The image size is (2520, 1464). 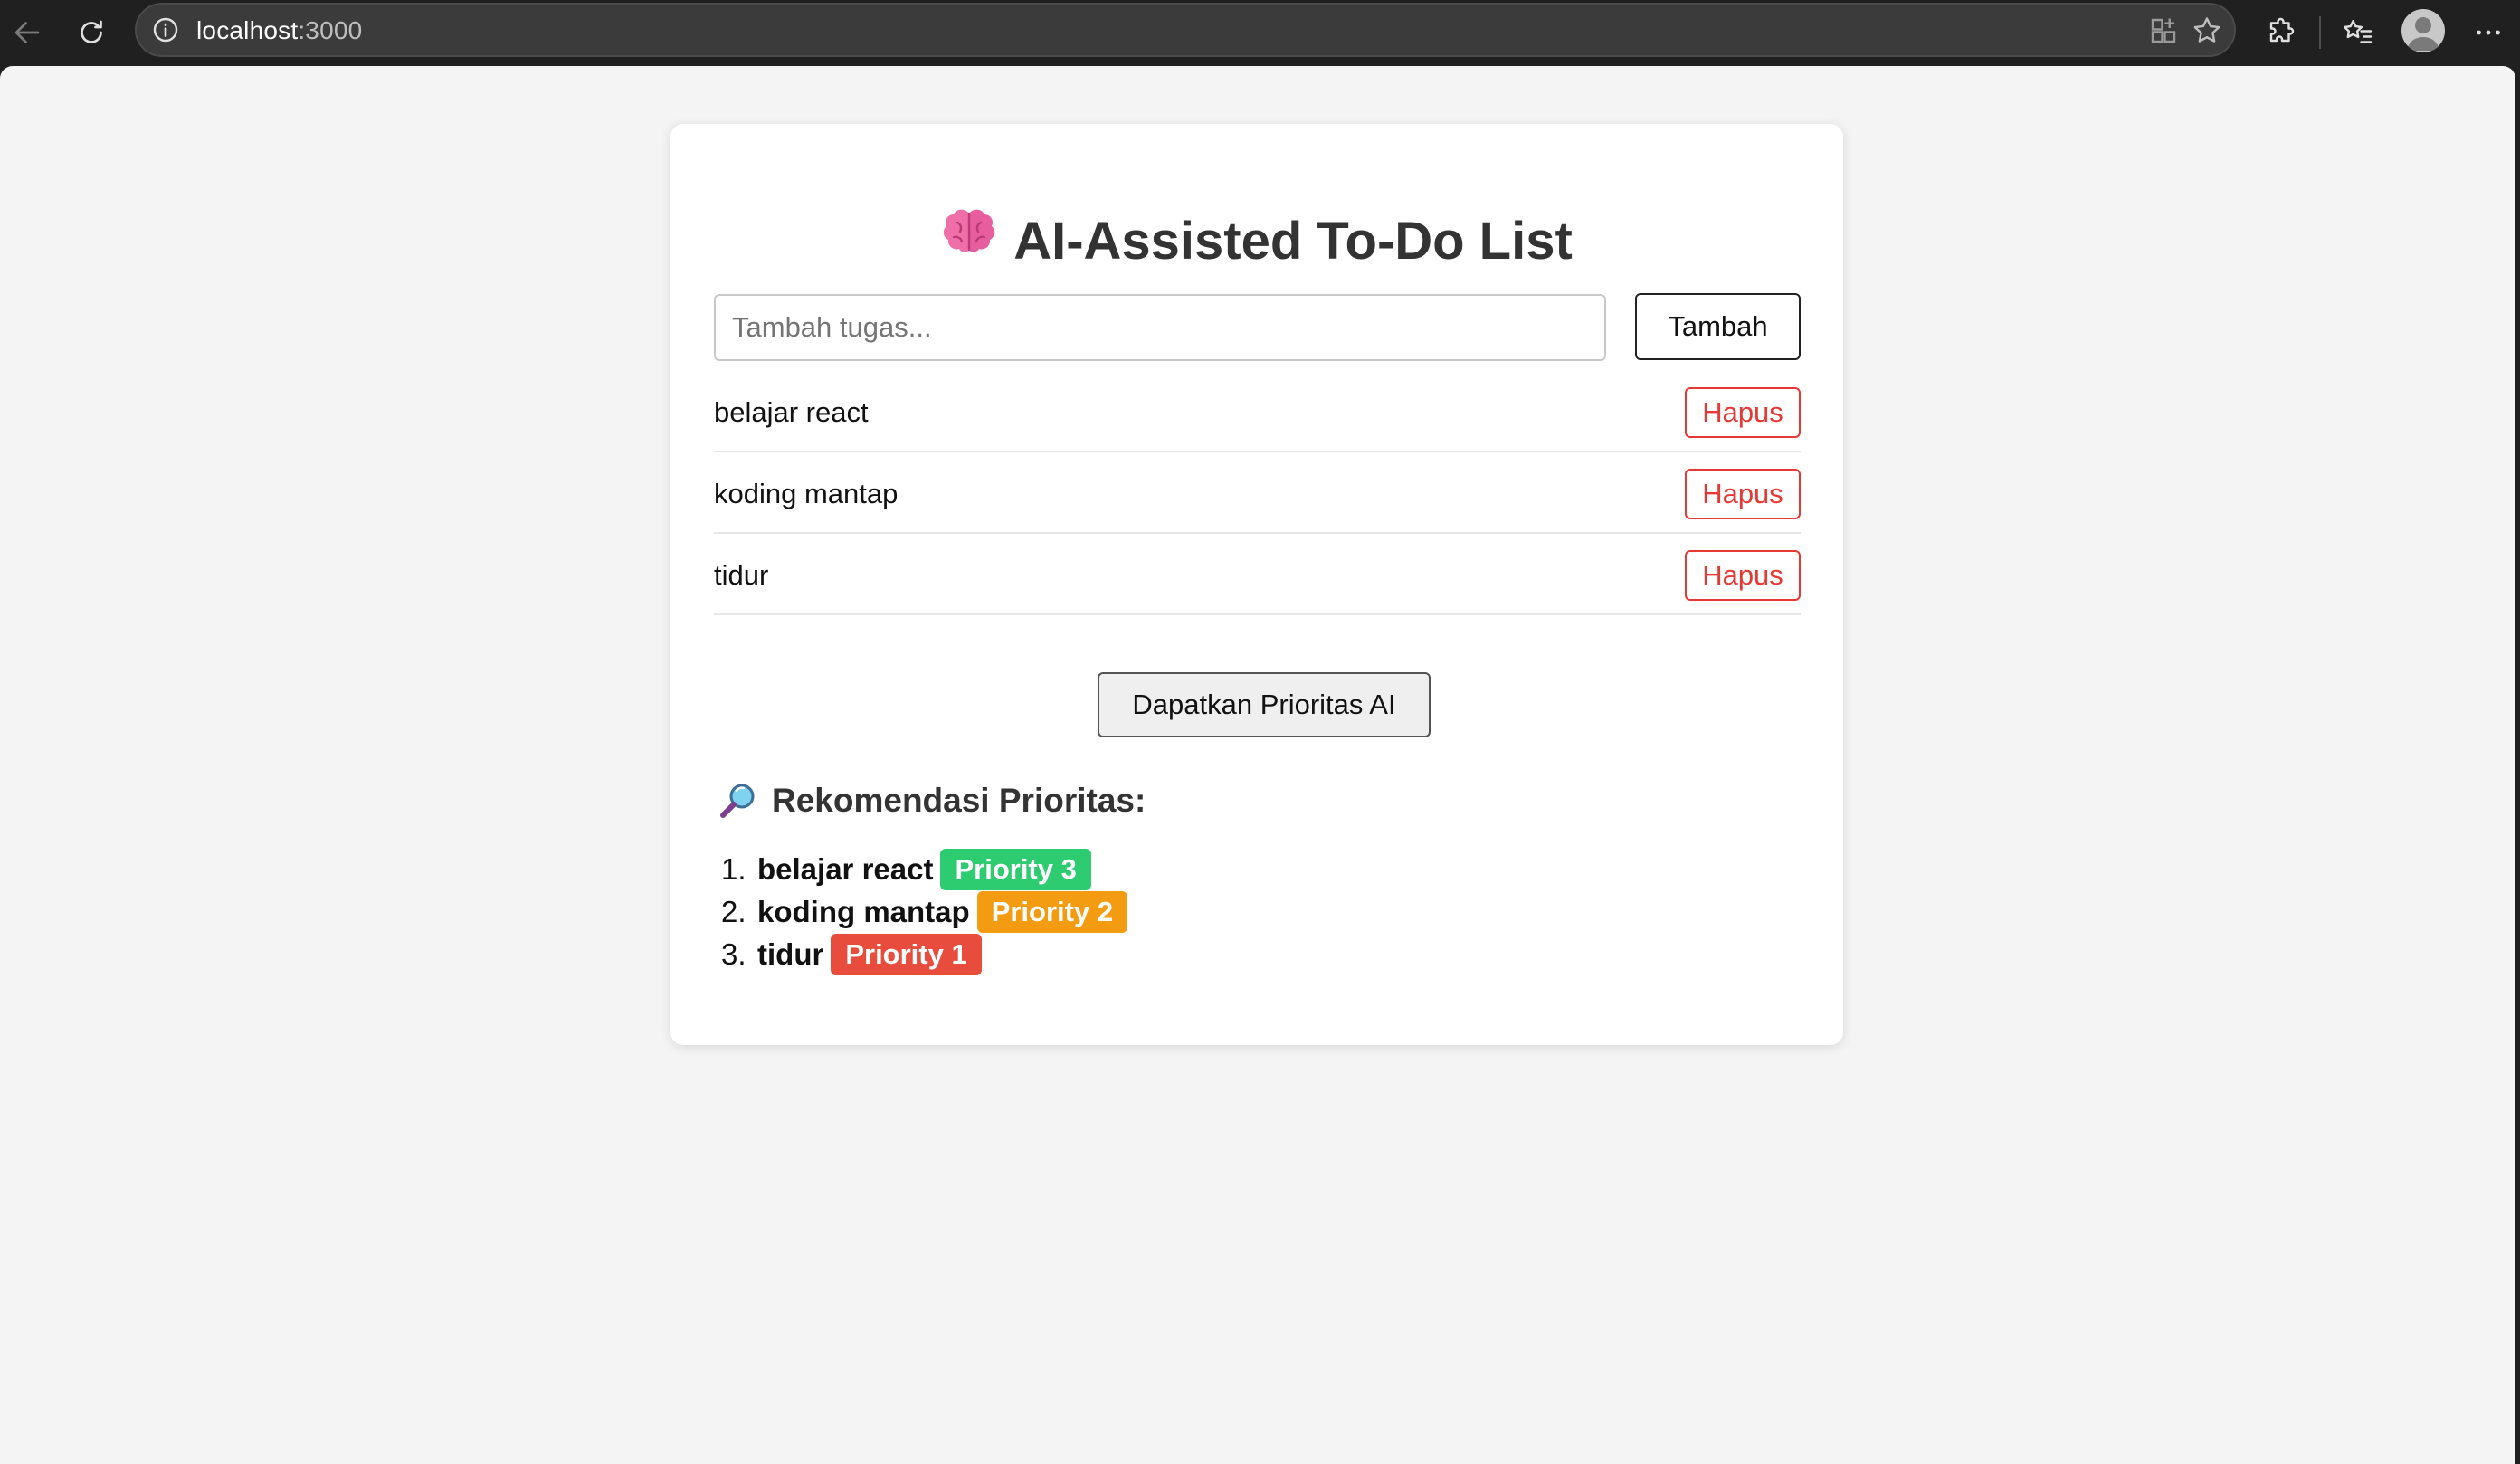 I want to click on reload-icon, so click(x=91, y=31).